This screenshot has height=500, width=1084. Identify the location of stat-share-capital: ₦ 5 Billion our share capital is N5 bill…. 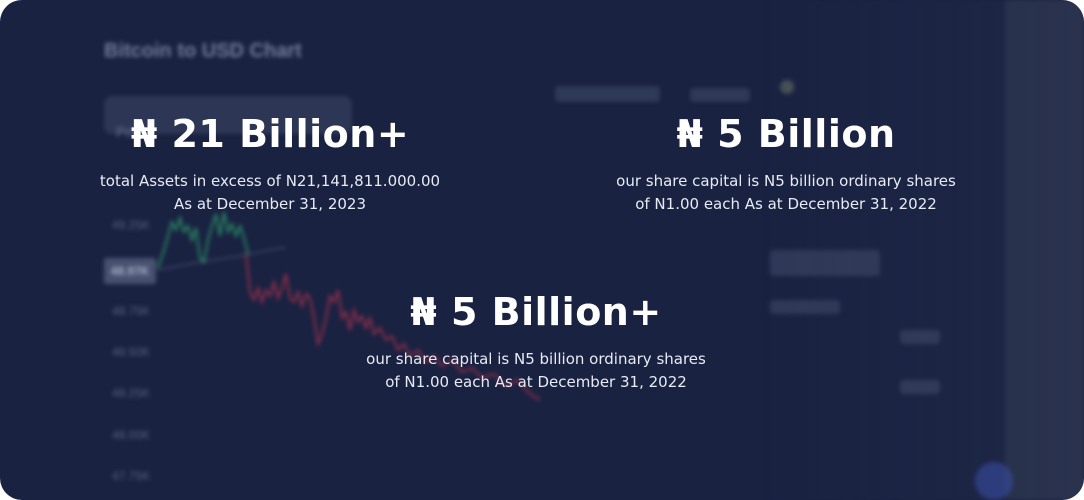
(786, 164).